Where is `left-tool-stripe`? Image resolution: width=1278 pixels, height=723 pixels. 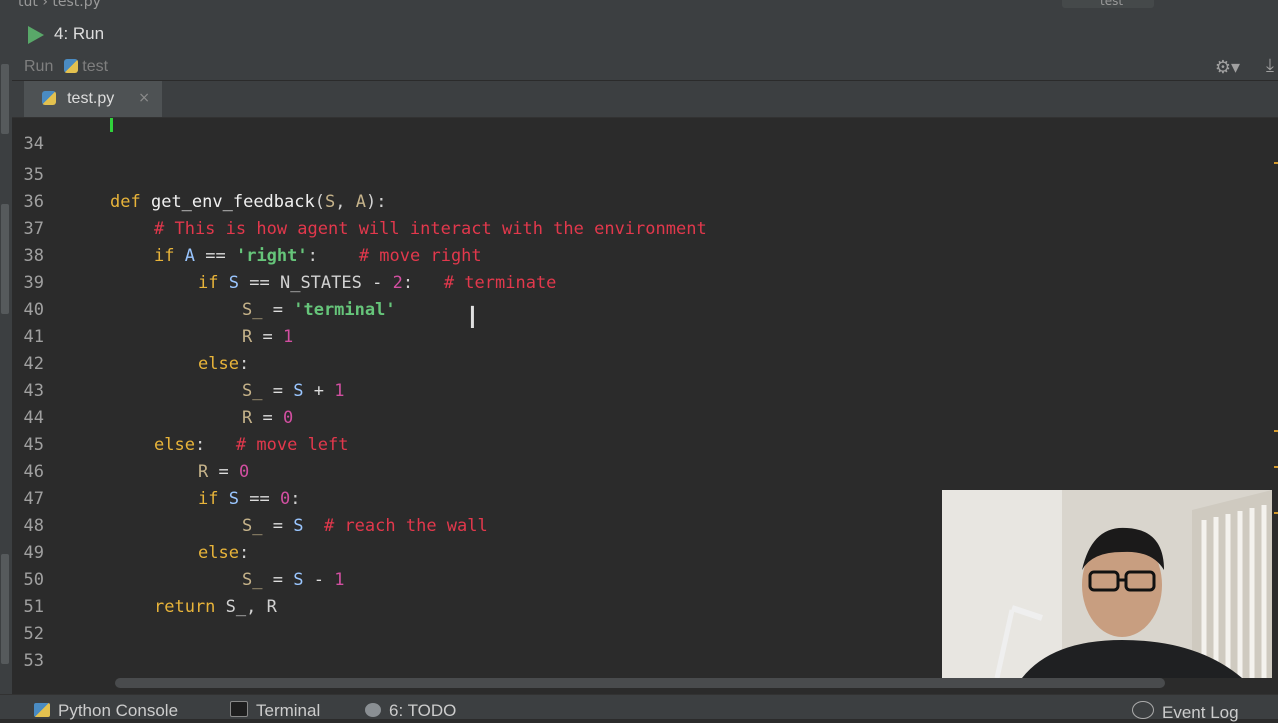 left-tool-stripe is located at coordinates (6, 374).